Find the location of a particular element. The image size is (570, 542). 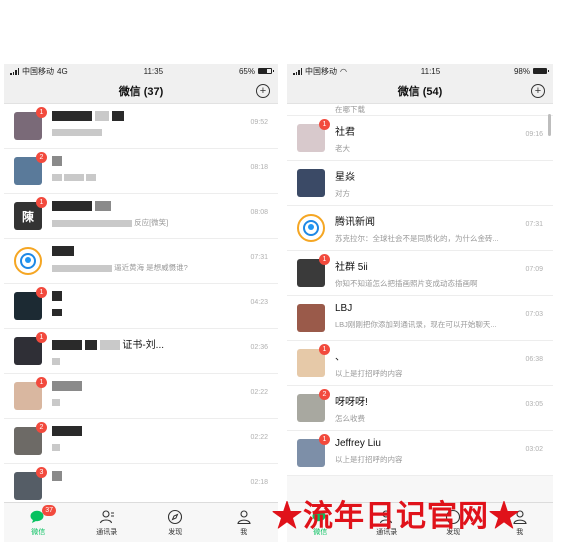

nav-bar: 微信 (54) + is located at coordinates (420, 91).